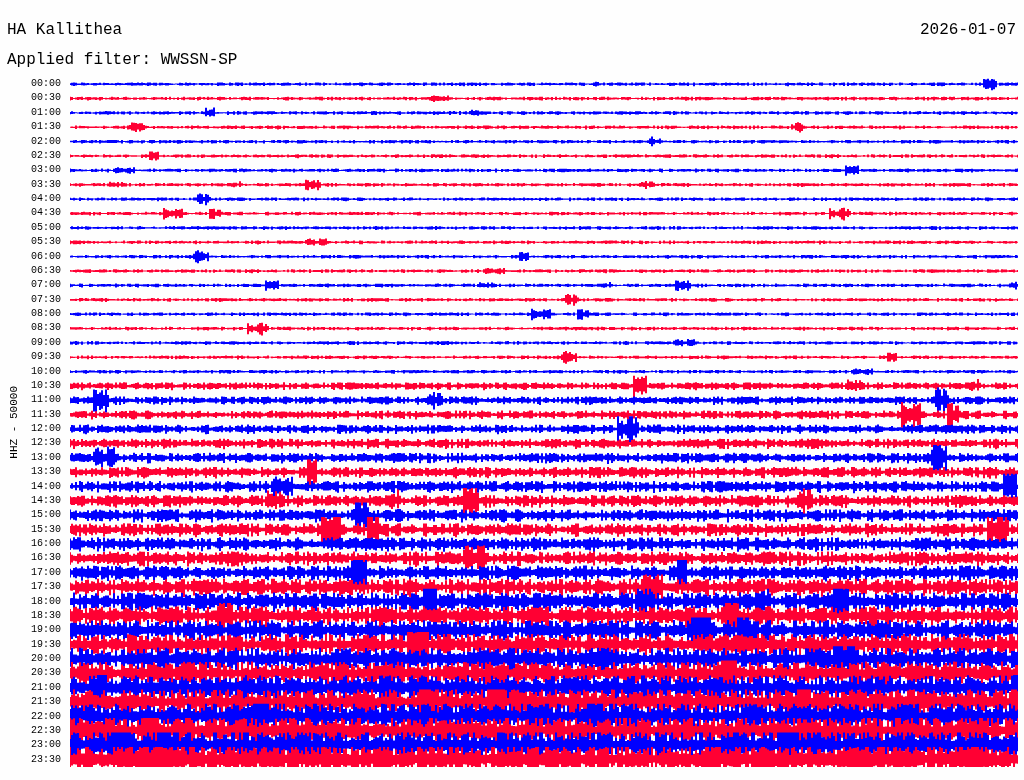  What do you see at coordinates (46, 587) in the screenshot?
I see `time-label: 17:30` at bounding box center [46, 587].